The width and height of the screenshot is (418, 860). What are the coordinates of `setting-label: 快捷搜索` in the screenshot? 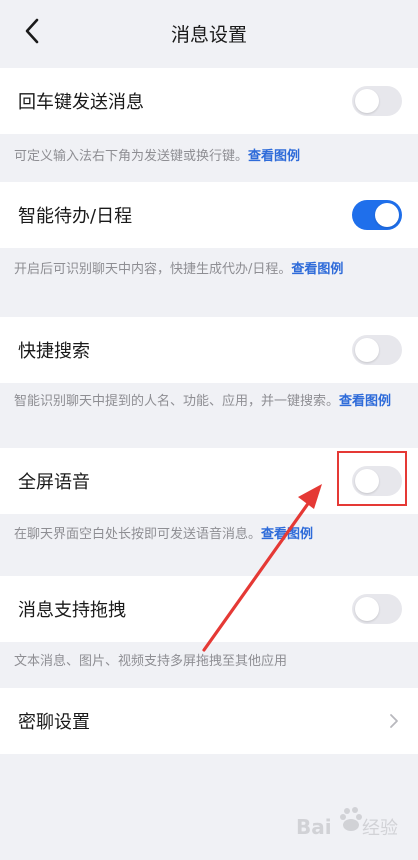 It's located at (54, 351).